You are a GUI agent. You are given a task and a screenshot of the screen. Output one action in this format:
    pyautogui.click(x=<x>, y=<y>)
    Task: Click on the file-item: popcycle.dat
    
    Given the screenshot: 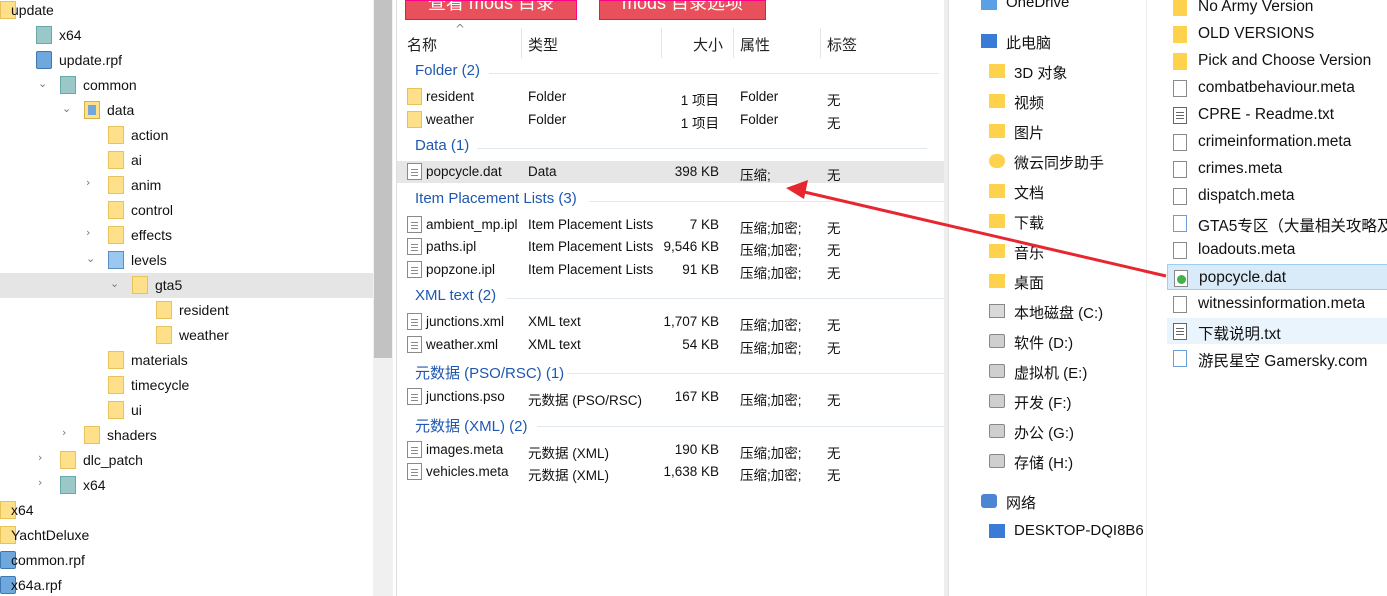 What is the action you would take?
    pyautogui.click(x=1277, y=277)
    